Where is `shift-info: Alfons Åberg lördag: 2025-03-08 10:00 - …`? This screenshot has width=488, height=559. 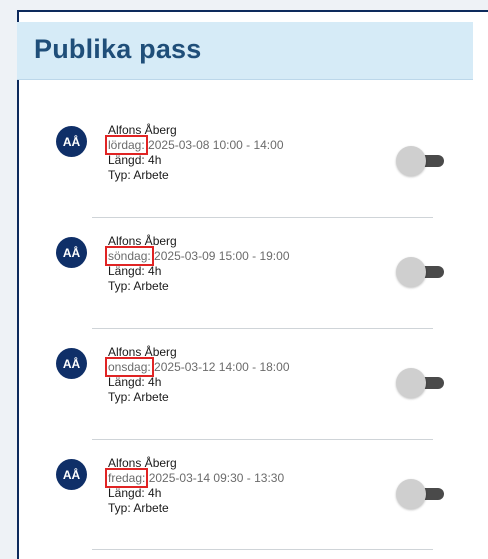 shift-info: Alfons Åberg lördag: 2025-03-08 10:00 - … is located at coordinates (194, 153).